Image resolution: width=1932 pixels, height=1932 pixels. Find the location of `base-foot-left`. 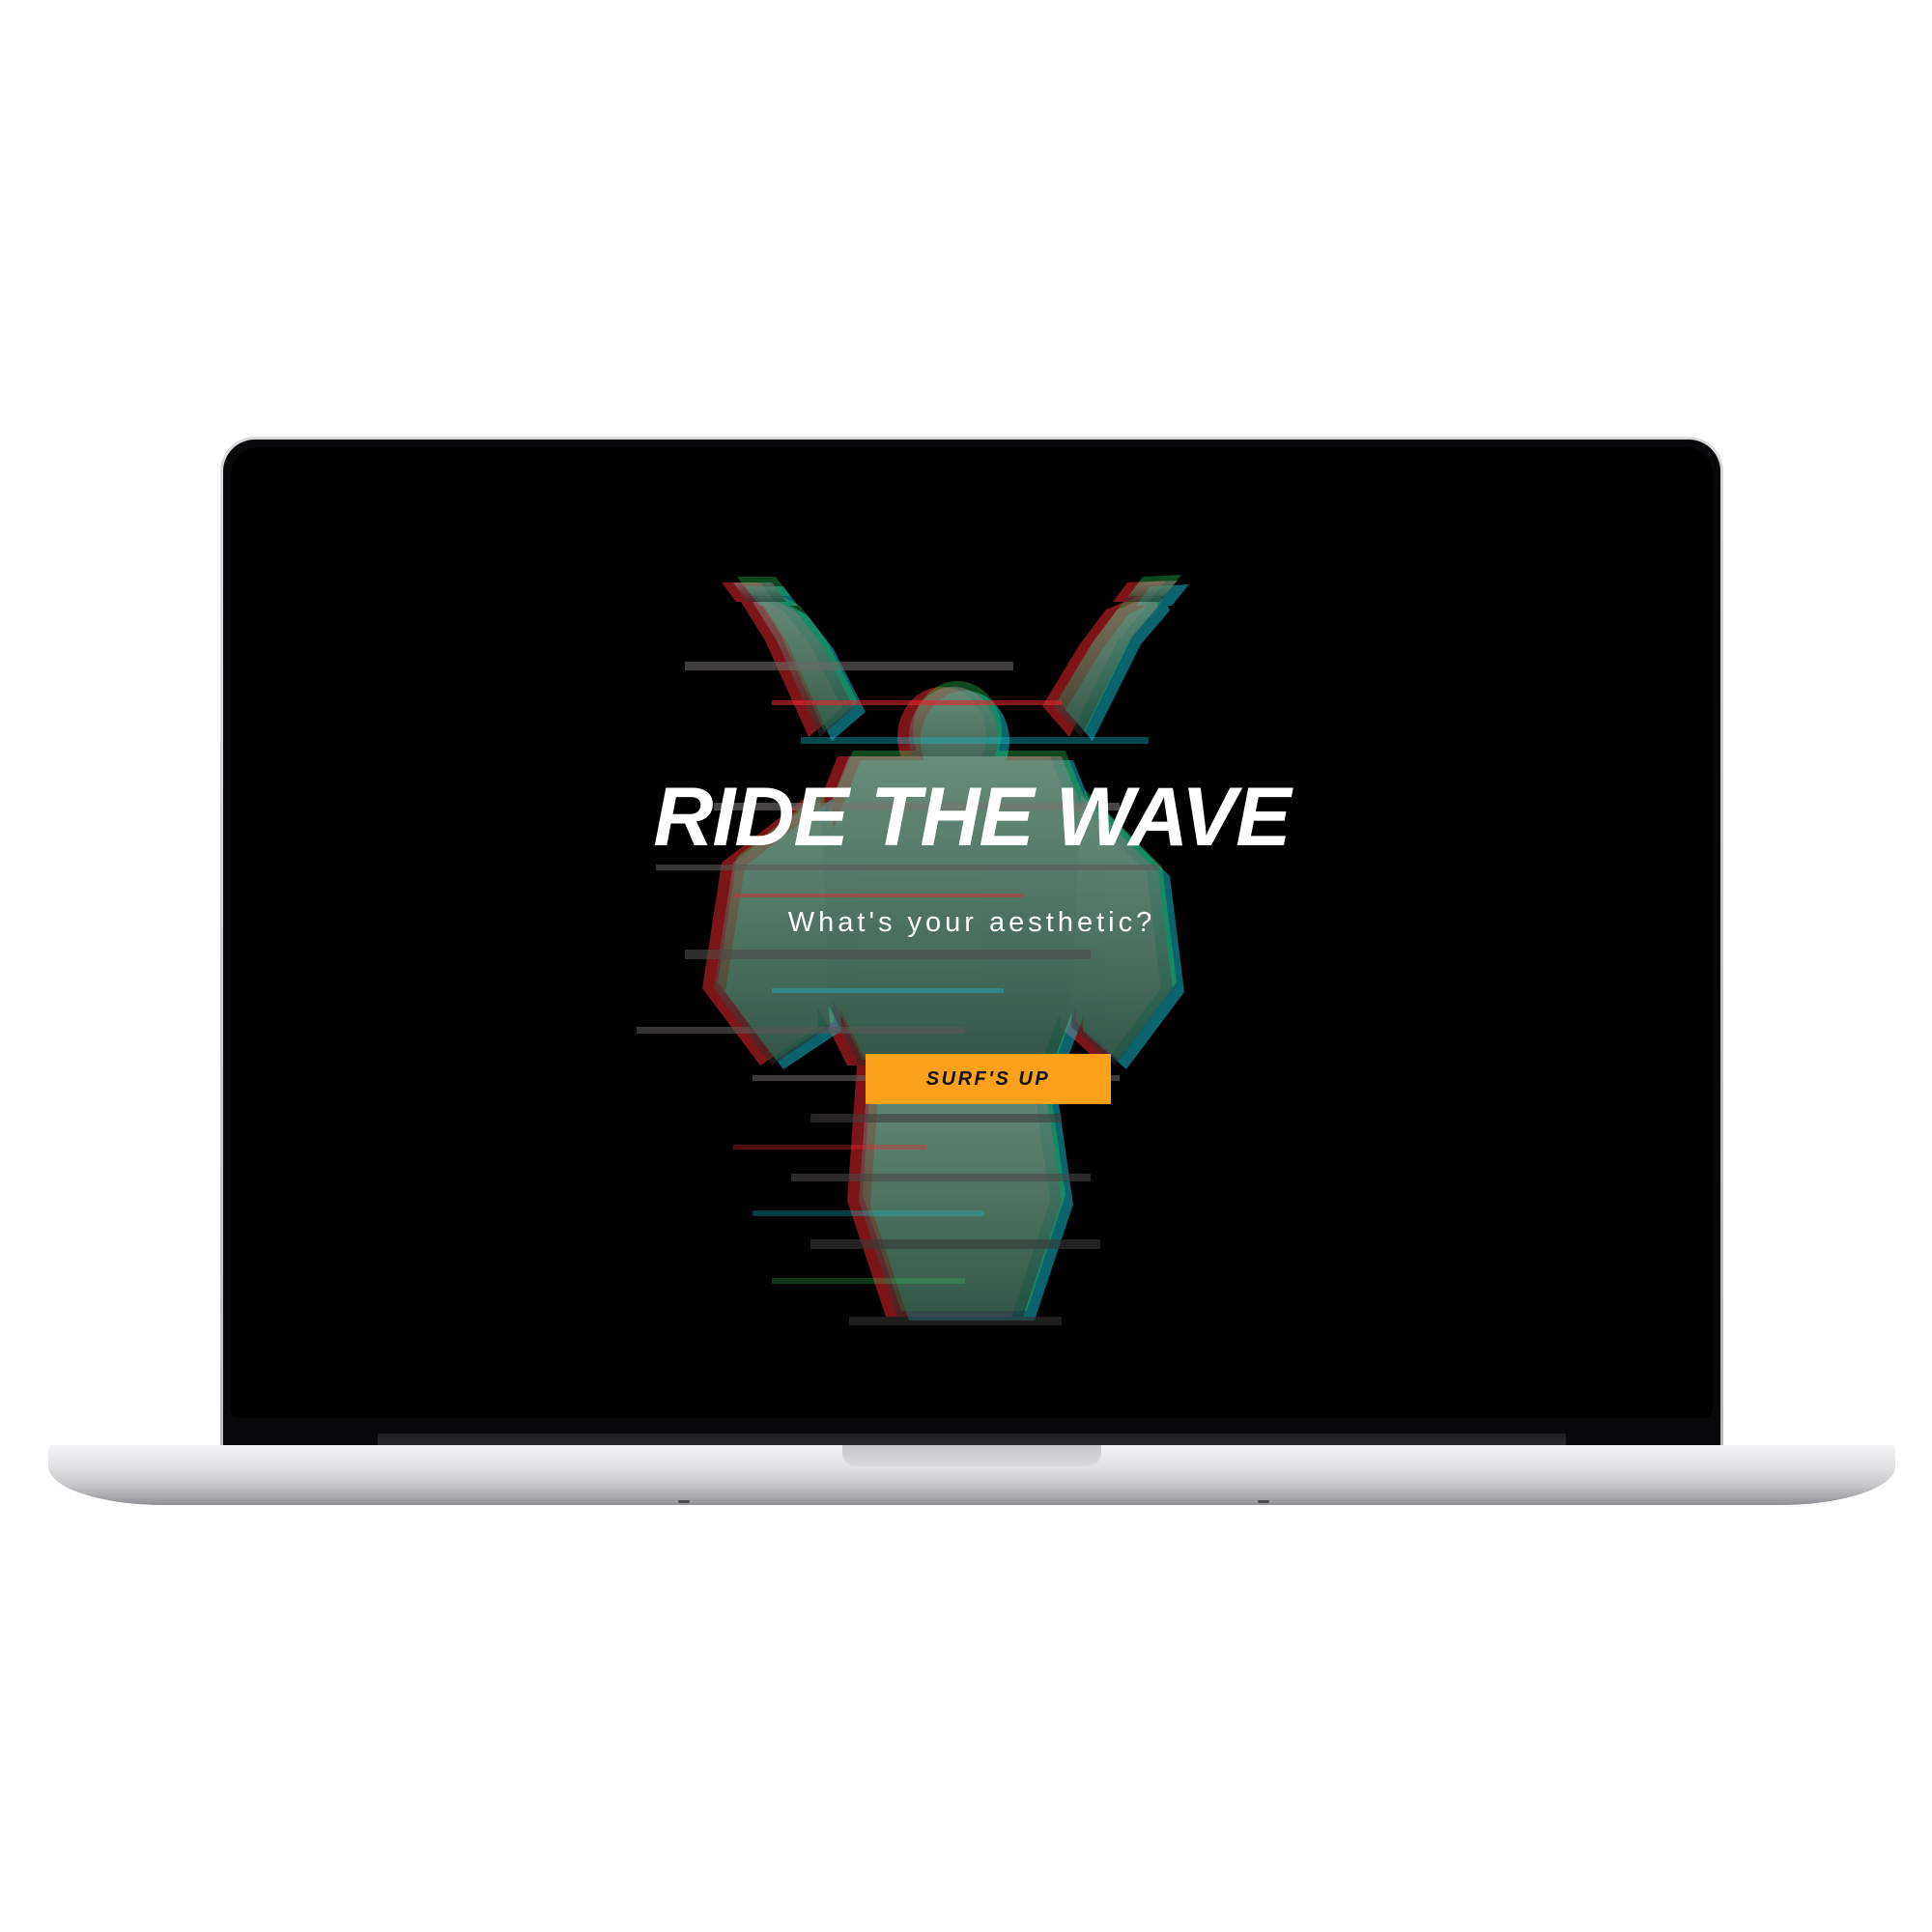

base-foot-left is located at coordinates (684, 1501).